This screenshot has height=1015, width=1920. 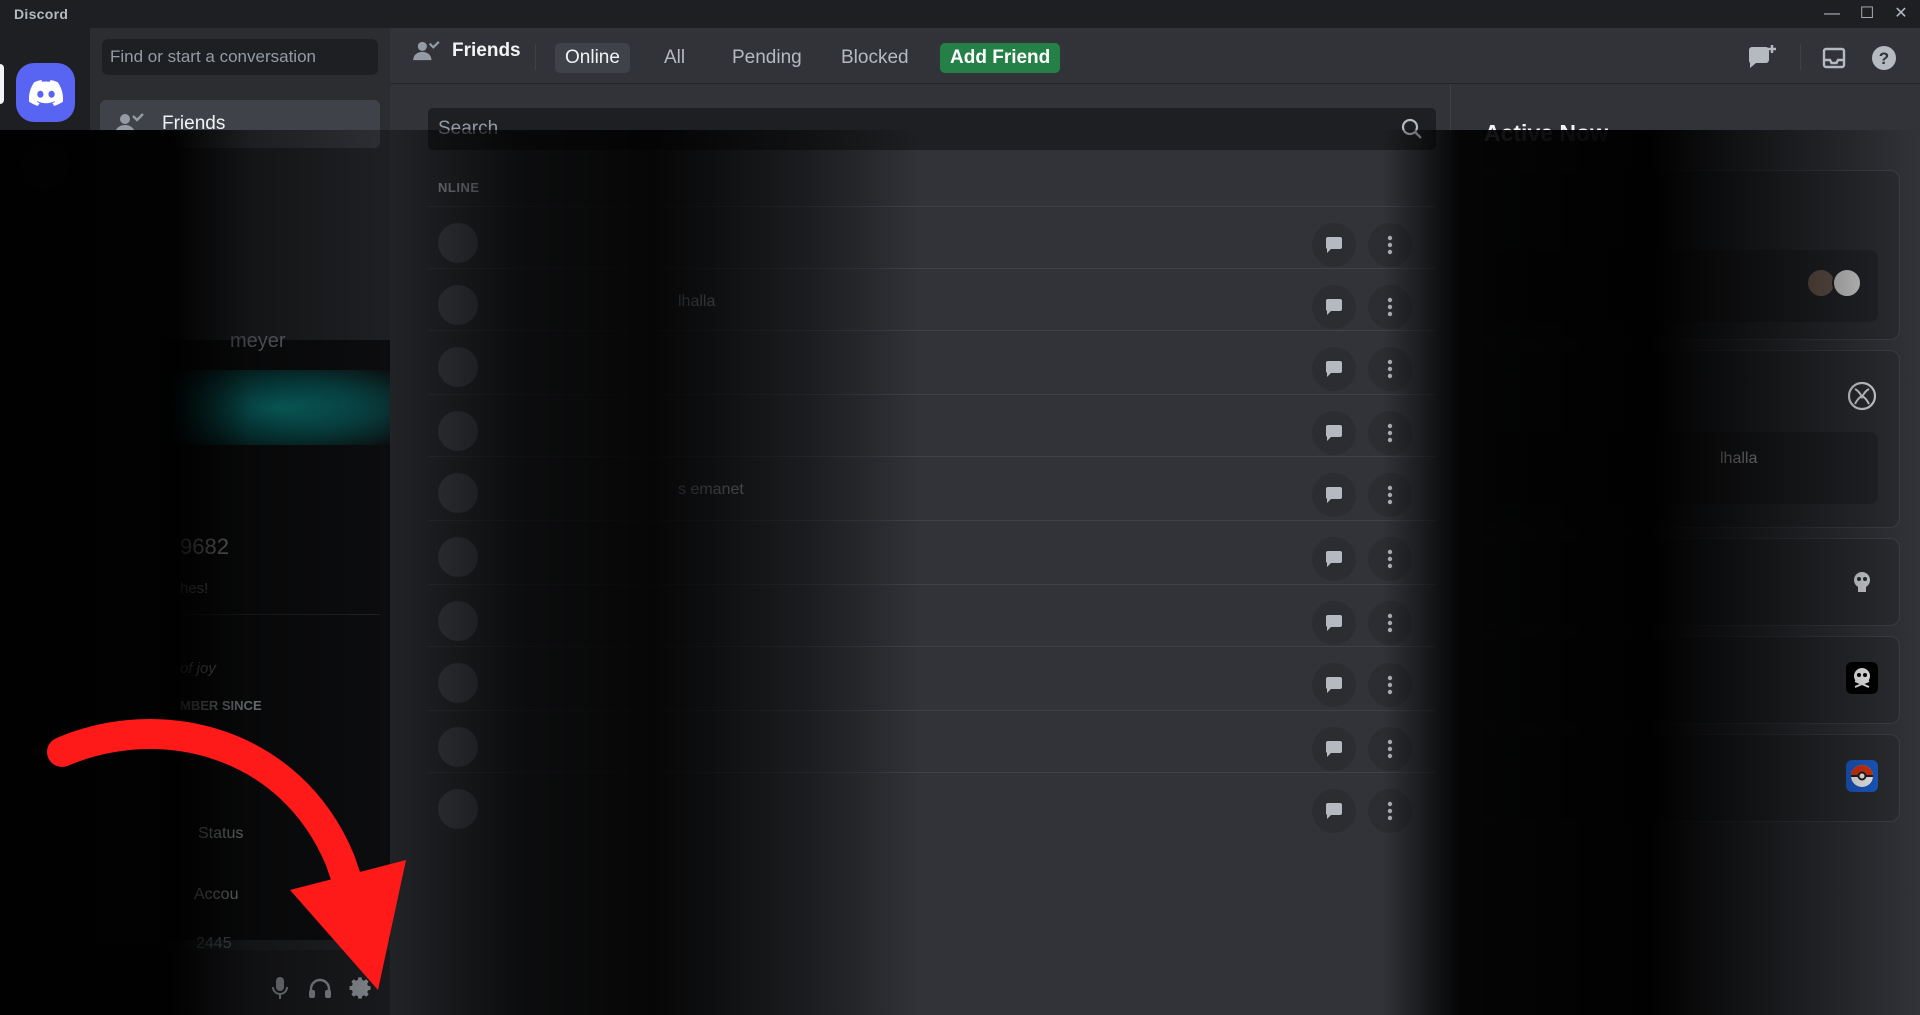 I want to click on friends-search-input: Search, so click(x=932, y=129).